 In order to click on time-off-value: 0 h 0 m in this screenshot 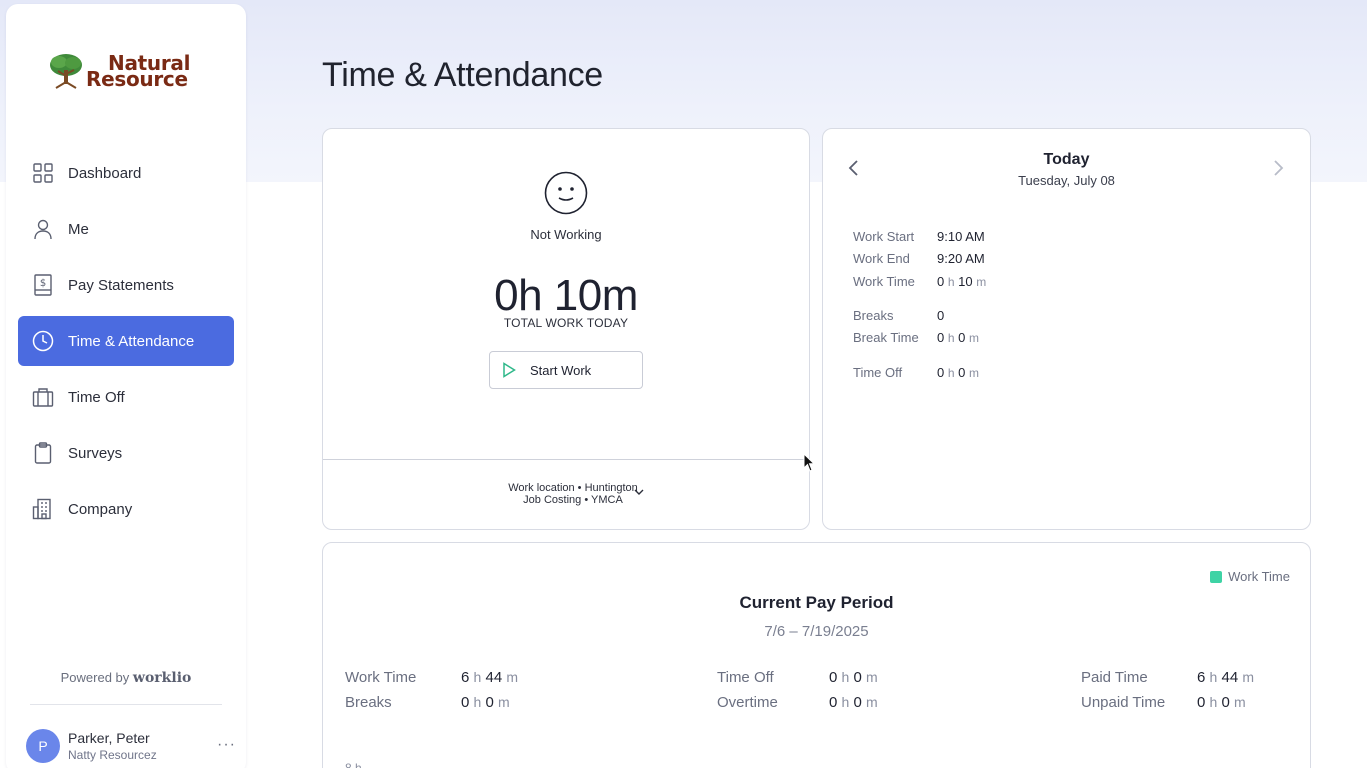, I will do `click(958, 372)`.